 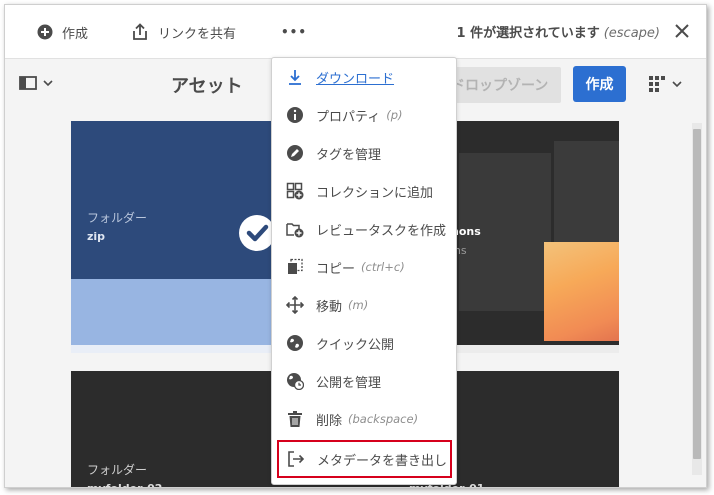 I want to click on globe-icon, so click(x=295, y=343).